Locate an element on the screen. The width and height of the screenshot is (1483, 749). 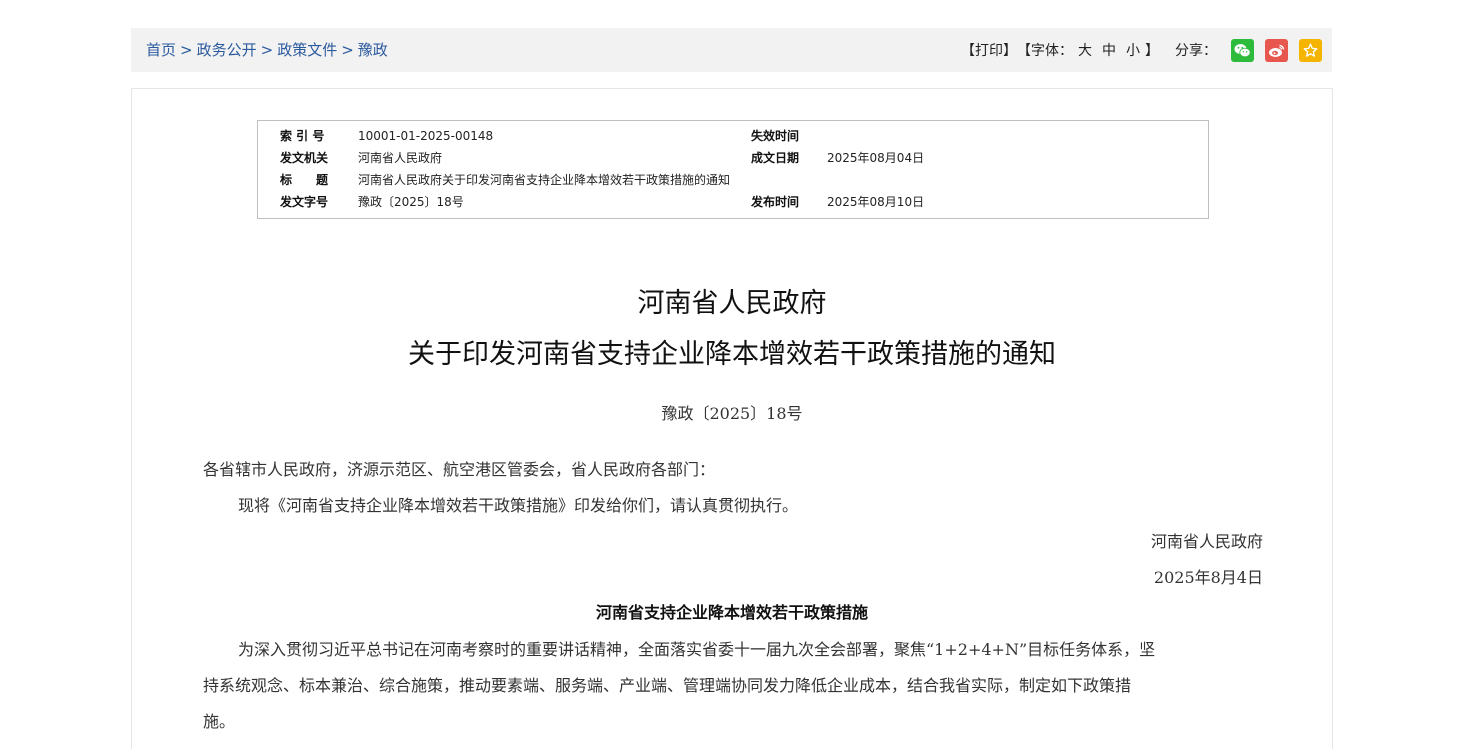
breadcrumb-yuzheng: 豫政 is located at coordinates (373, 50).